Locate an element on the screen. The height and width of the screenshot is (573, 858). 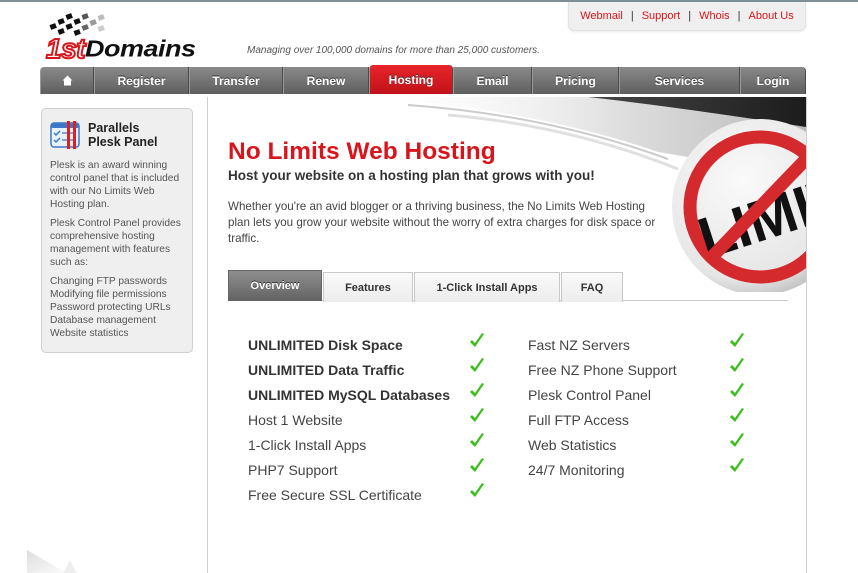
feature-label: Full FTP Access is located at coordinates (578, 420).